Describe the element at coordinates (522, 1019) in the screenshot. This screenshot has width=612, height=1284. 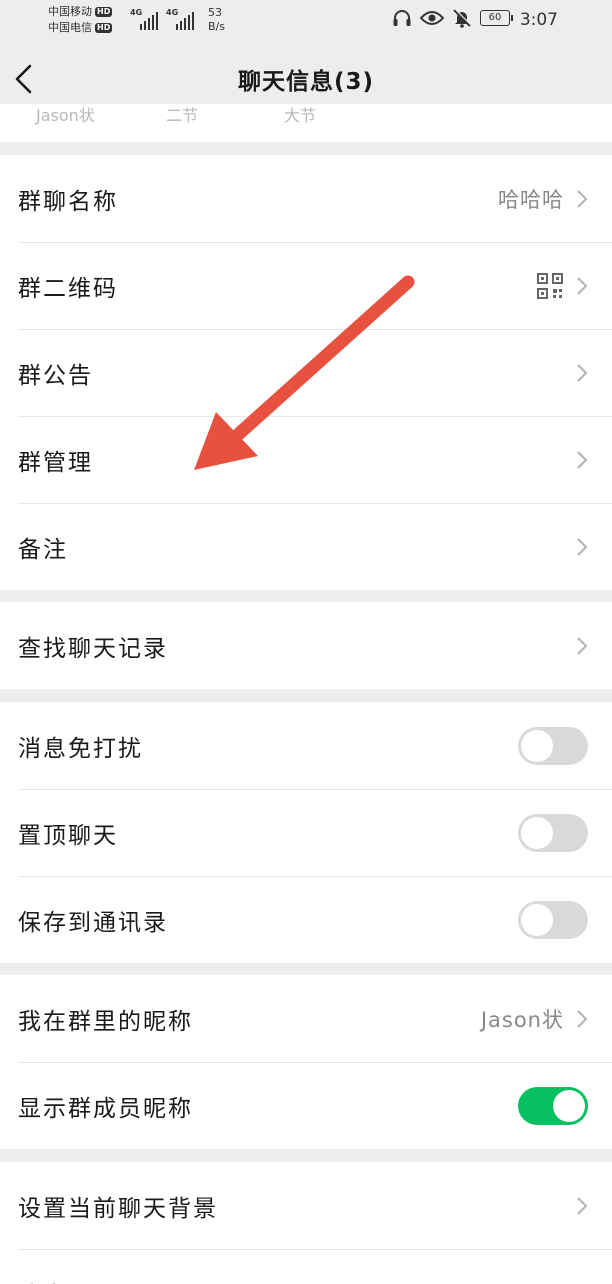
I see `nickname-value: Jason状` at that location.